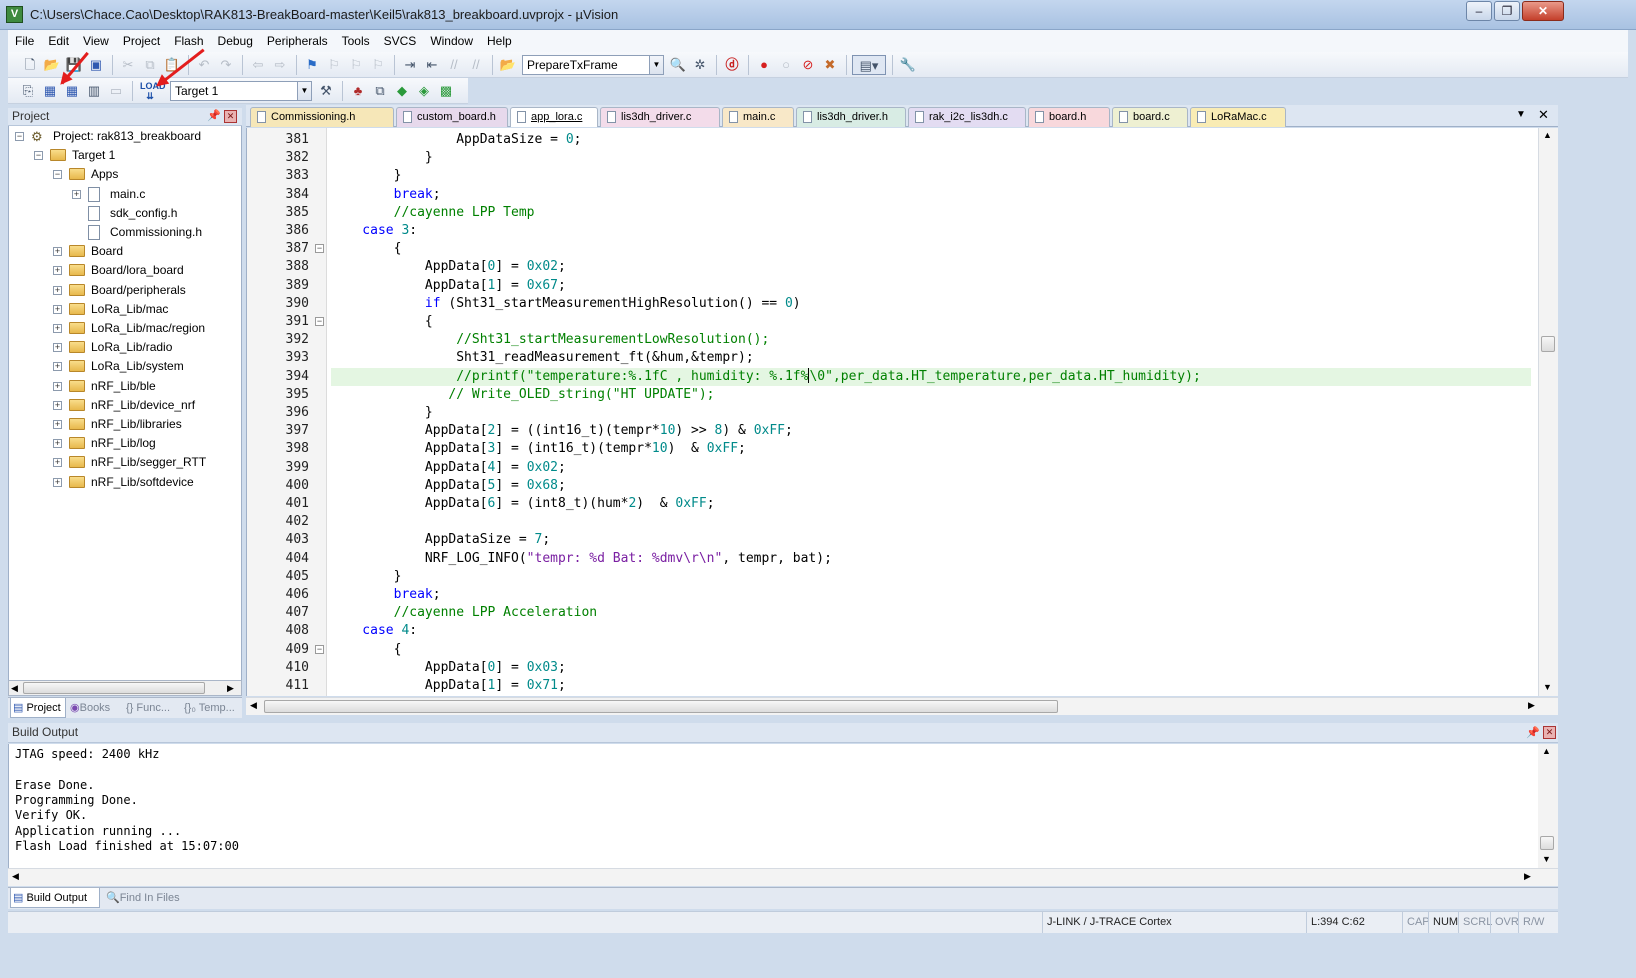  What do you see at coordinates (334, 65) in the screenshot?
I see `previous-bookmark-icon: ⚐` at bounding box center [334, 65].